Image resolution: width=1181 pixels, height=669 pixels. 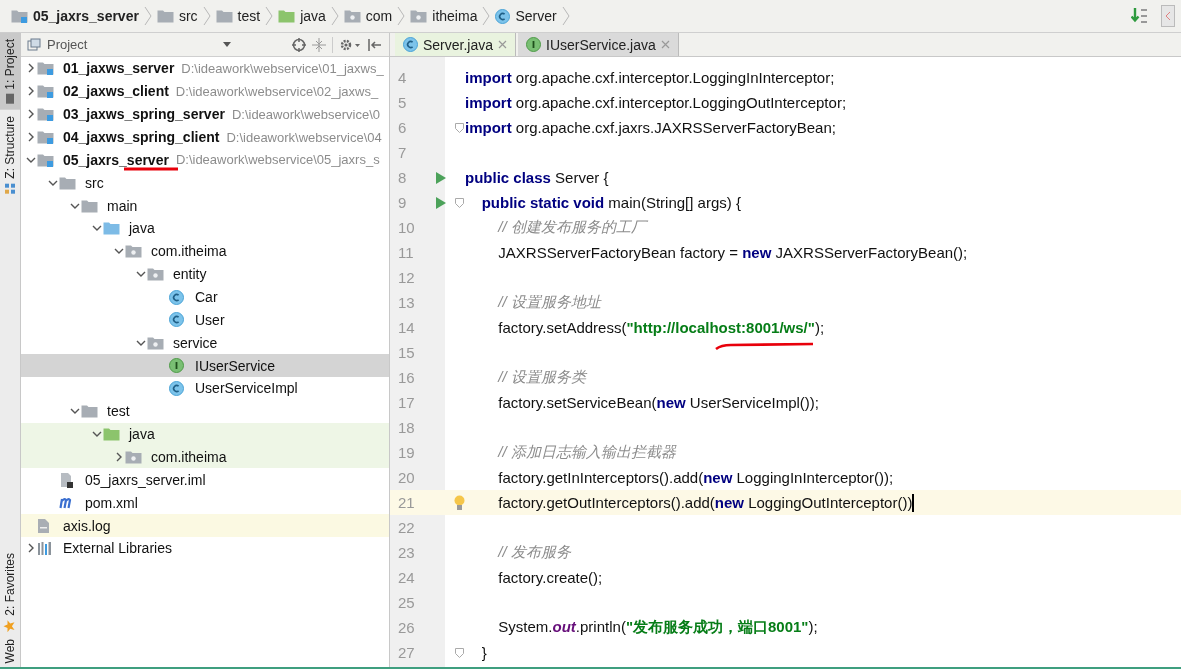 What do you see at coordinates (10, 652) in the screenshot?
I see `tool-window-tab: Web` at bounding box center [10, 652].